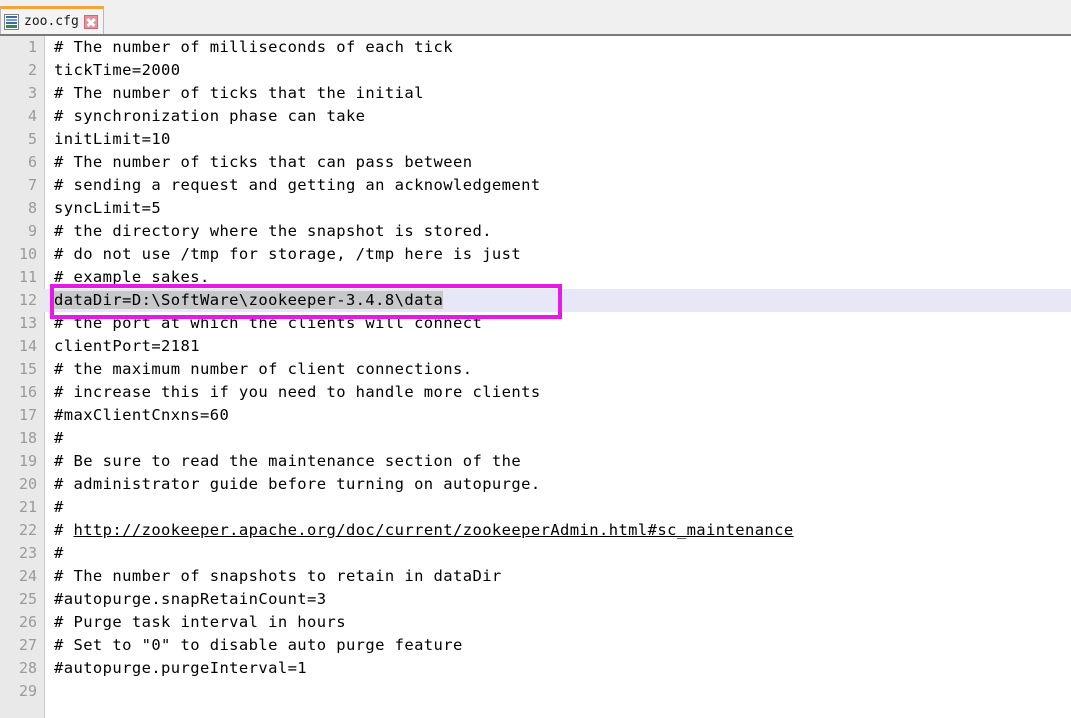 The width and height of the screenshot is (1071, 718). I want to click on code-line-text: # The number of ticks that the initial, so click(558, 93).